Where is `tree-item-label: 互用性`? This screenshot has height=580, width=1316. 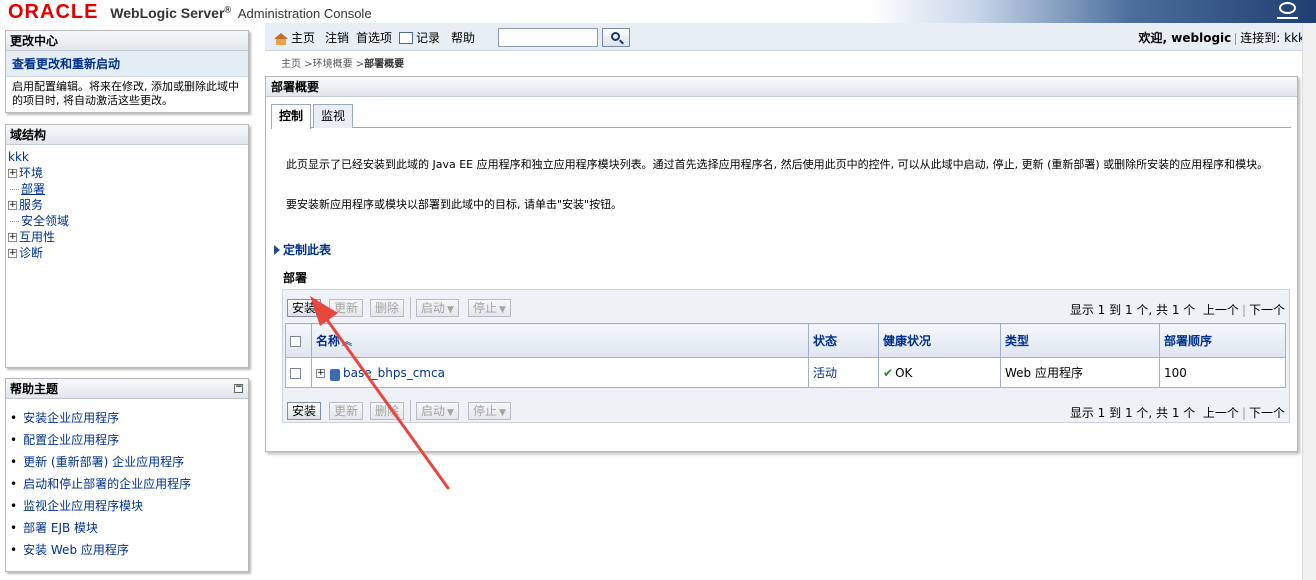
tree-item-label: 互用性 is located at coordinates (37, 237).